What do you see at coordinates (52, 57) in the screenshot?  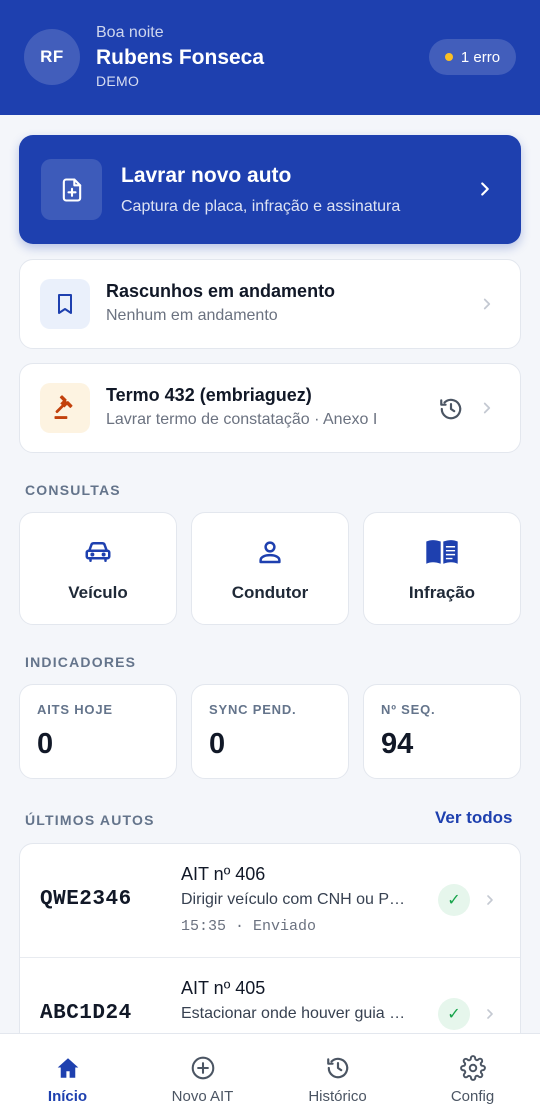 I see `avatar: RF` at bounding box center [52, 57].